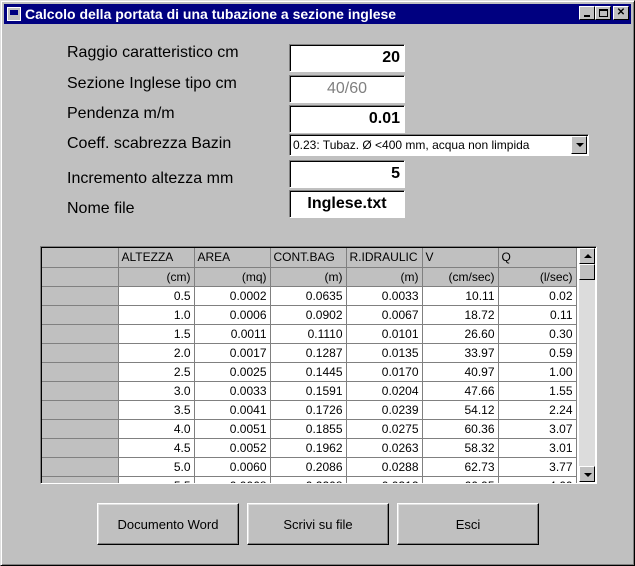 The height and width of the screenshot is (566, 635). Describe the element at coordinates (156, 479) in the screenshot. I see `table-cell: 5.5` at that location.